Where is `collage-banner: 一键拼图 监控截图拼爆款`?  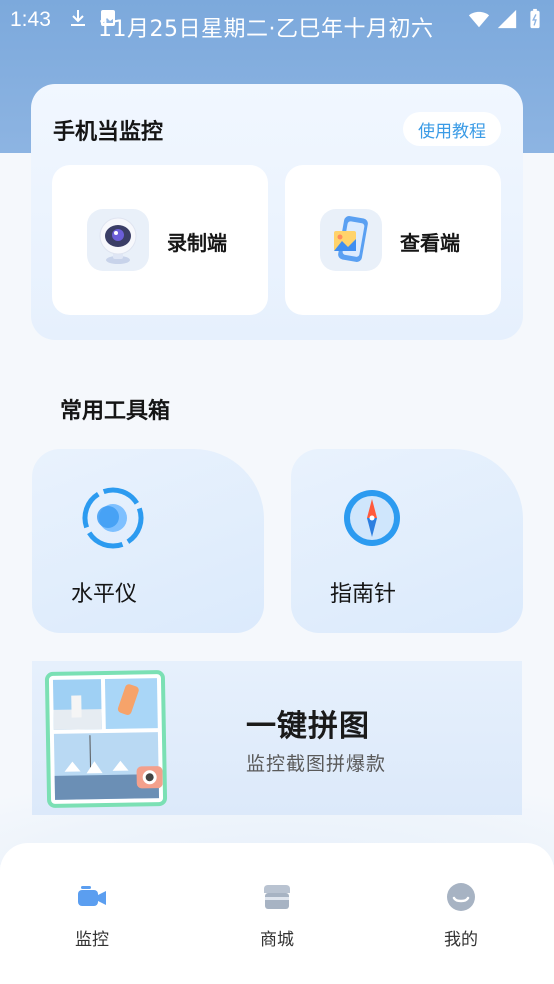
collage-banner: 一键拼图 监控截图拼爆款 is located at coordinates (277, 738).